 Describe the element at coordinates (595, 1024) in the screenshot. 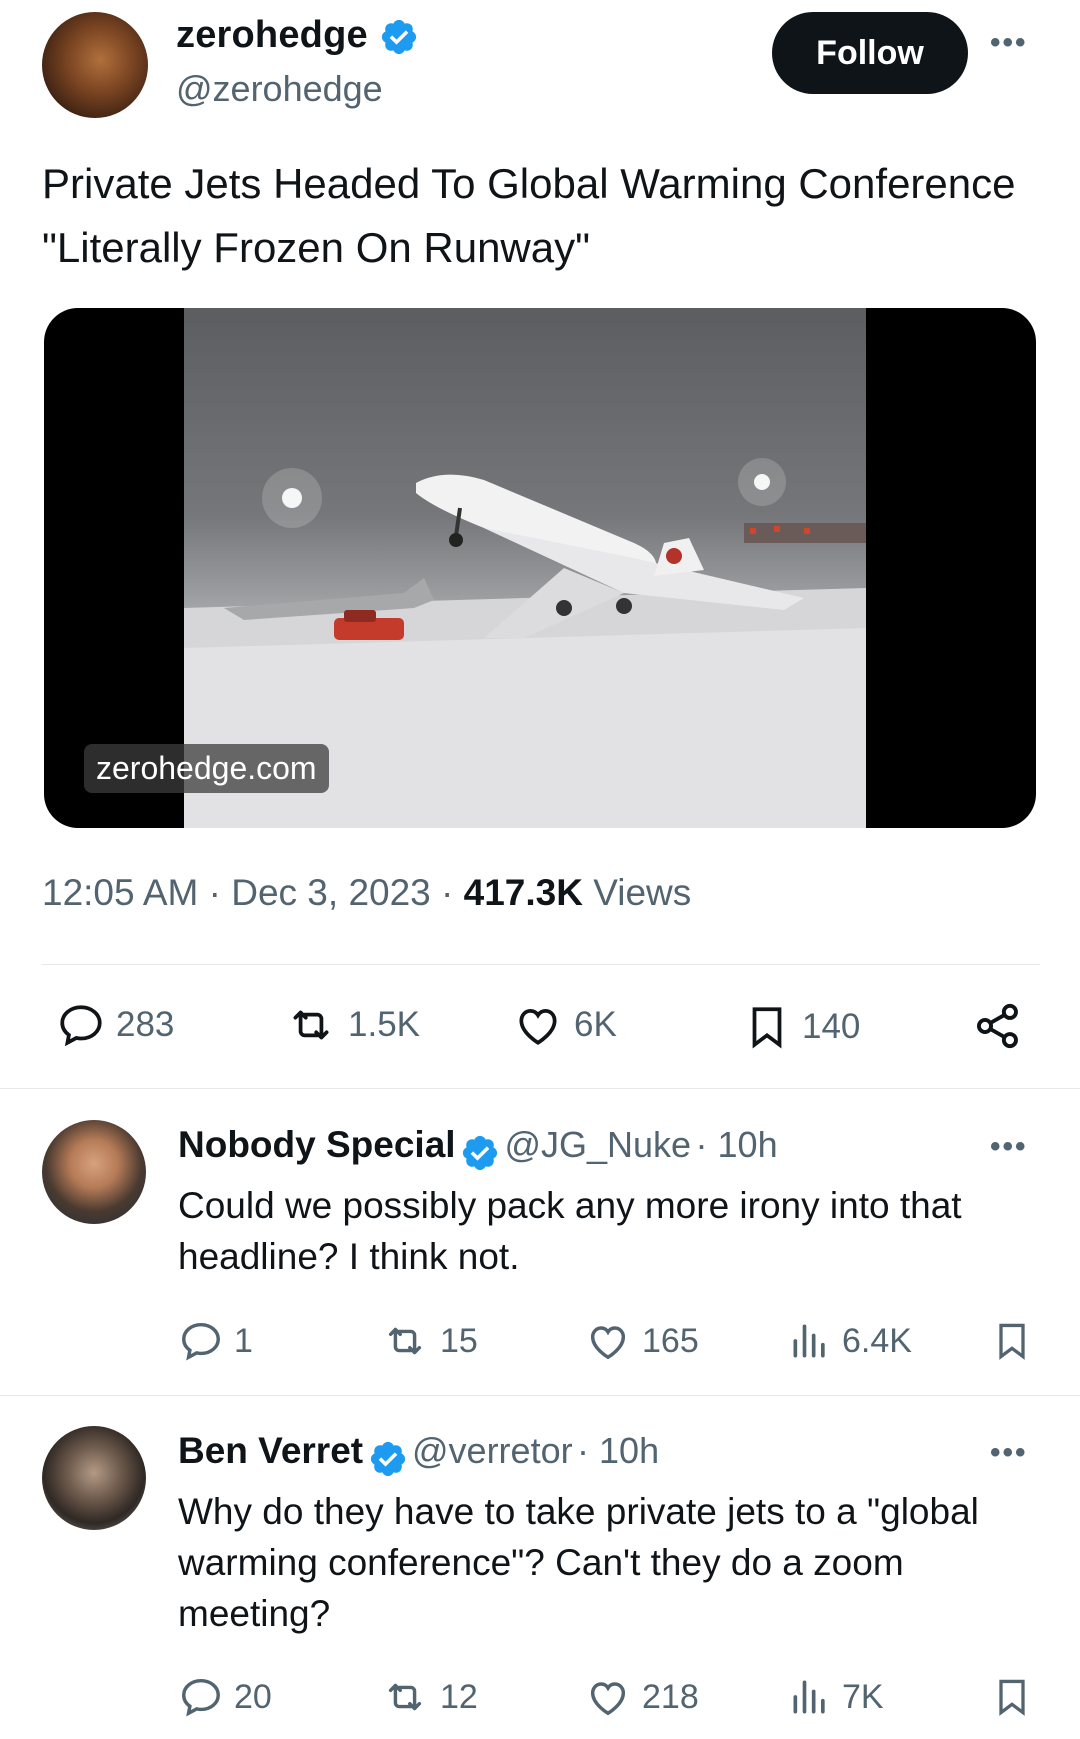

I see `like-count: 6K` at that location.